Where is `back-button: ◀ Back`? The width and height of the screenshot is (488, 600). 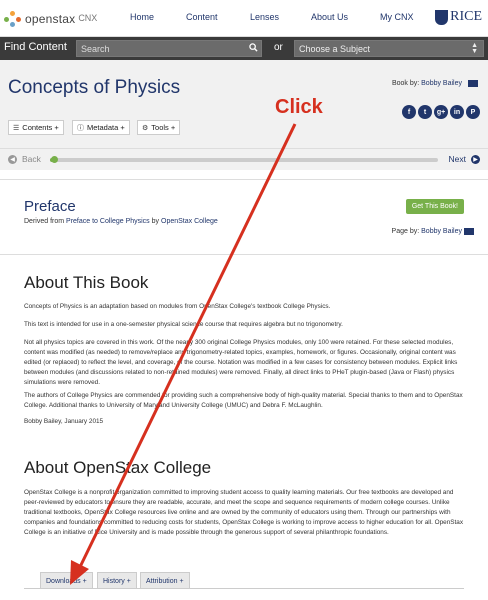 back-button: ◀ Back is located at coordinates (24, 159).